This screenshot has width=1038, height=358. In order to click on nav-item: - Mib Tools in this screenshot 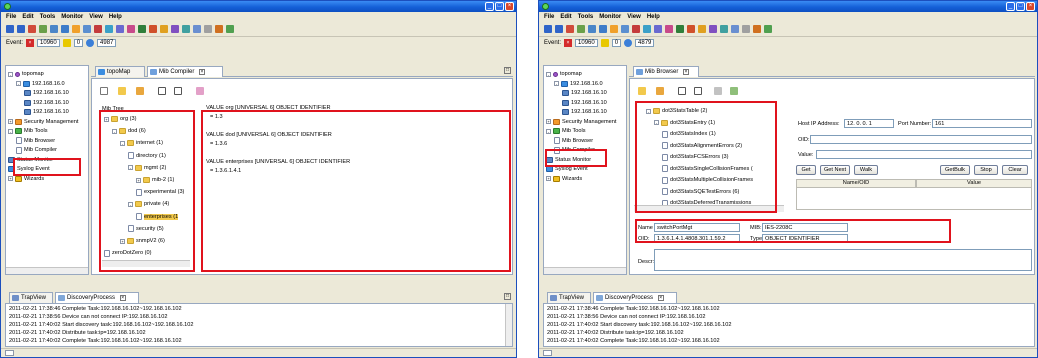, I will do `click(28, 131)`.